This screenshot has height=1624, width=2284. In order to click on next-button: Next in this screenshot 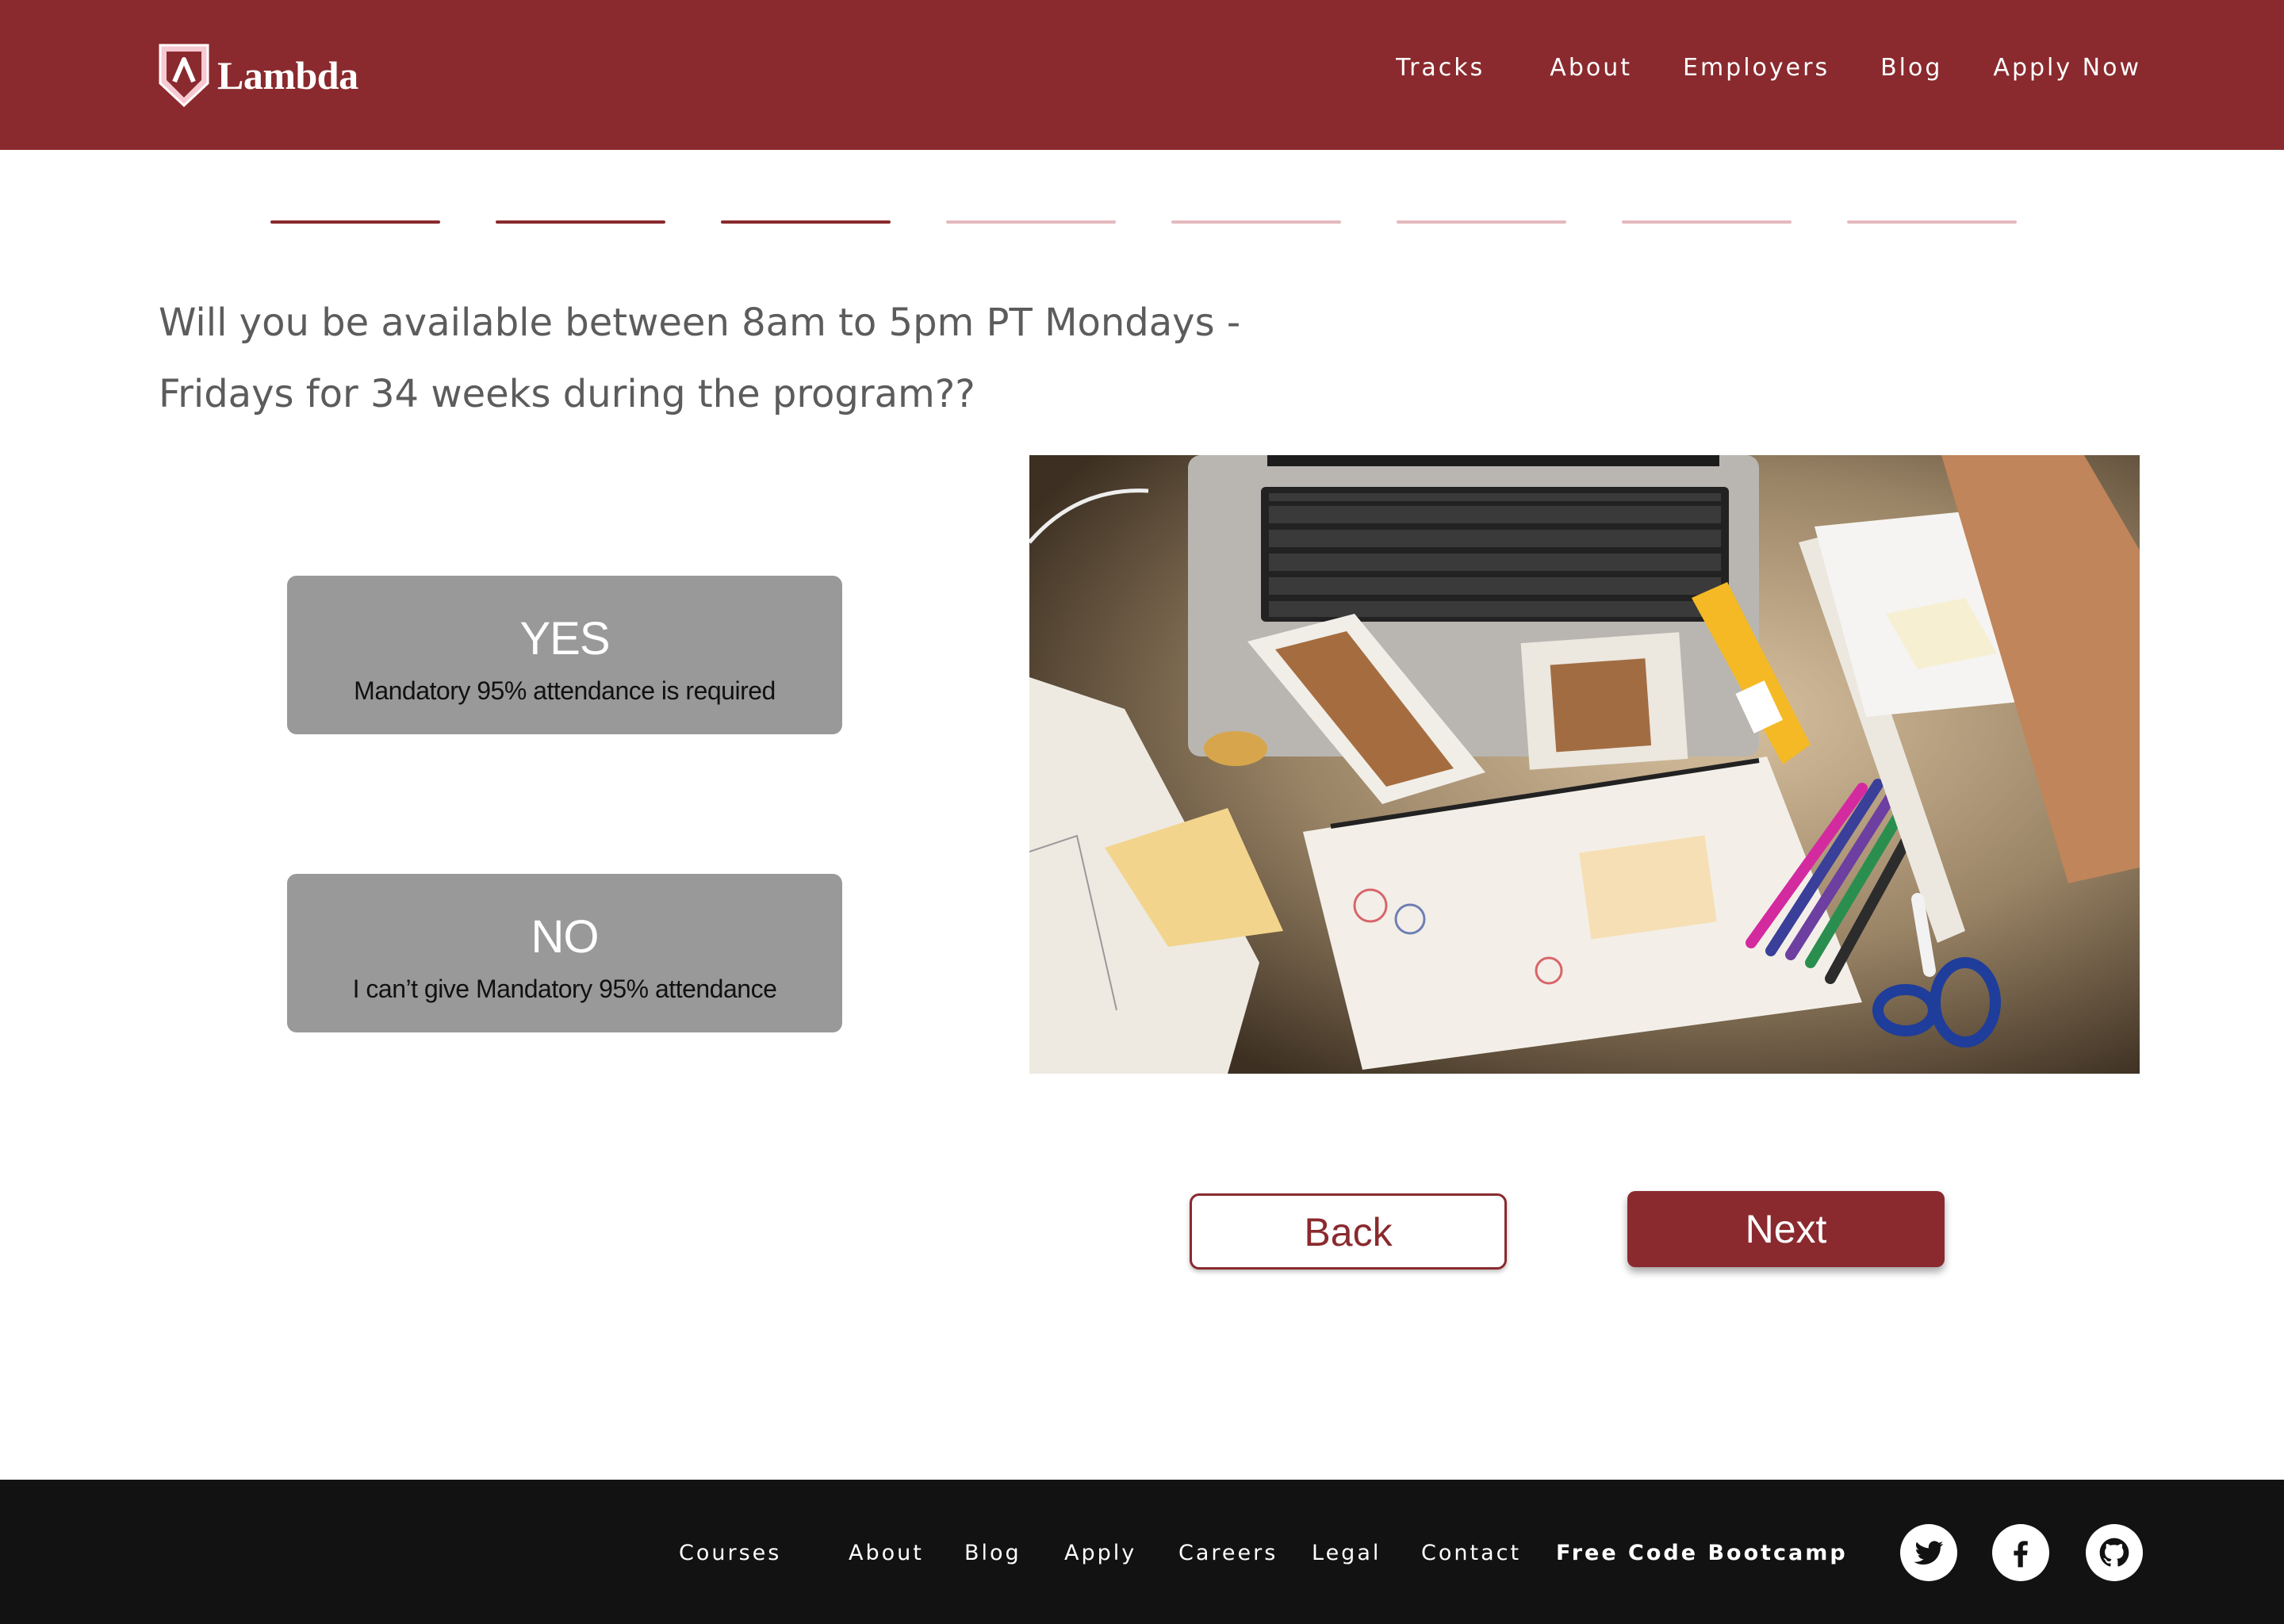, I will do `click(1786, 1229)`.